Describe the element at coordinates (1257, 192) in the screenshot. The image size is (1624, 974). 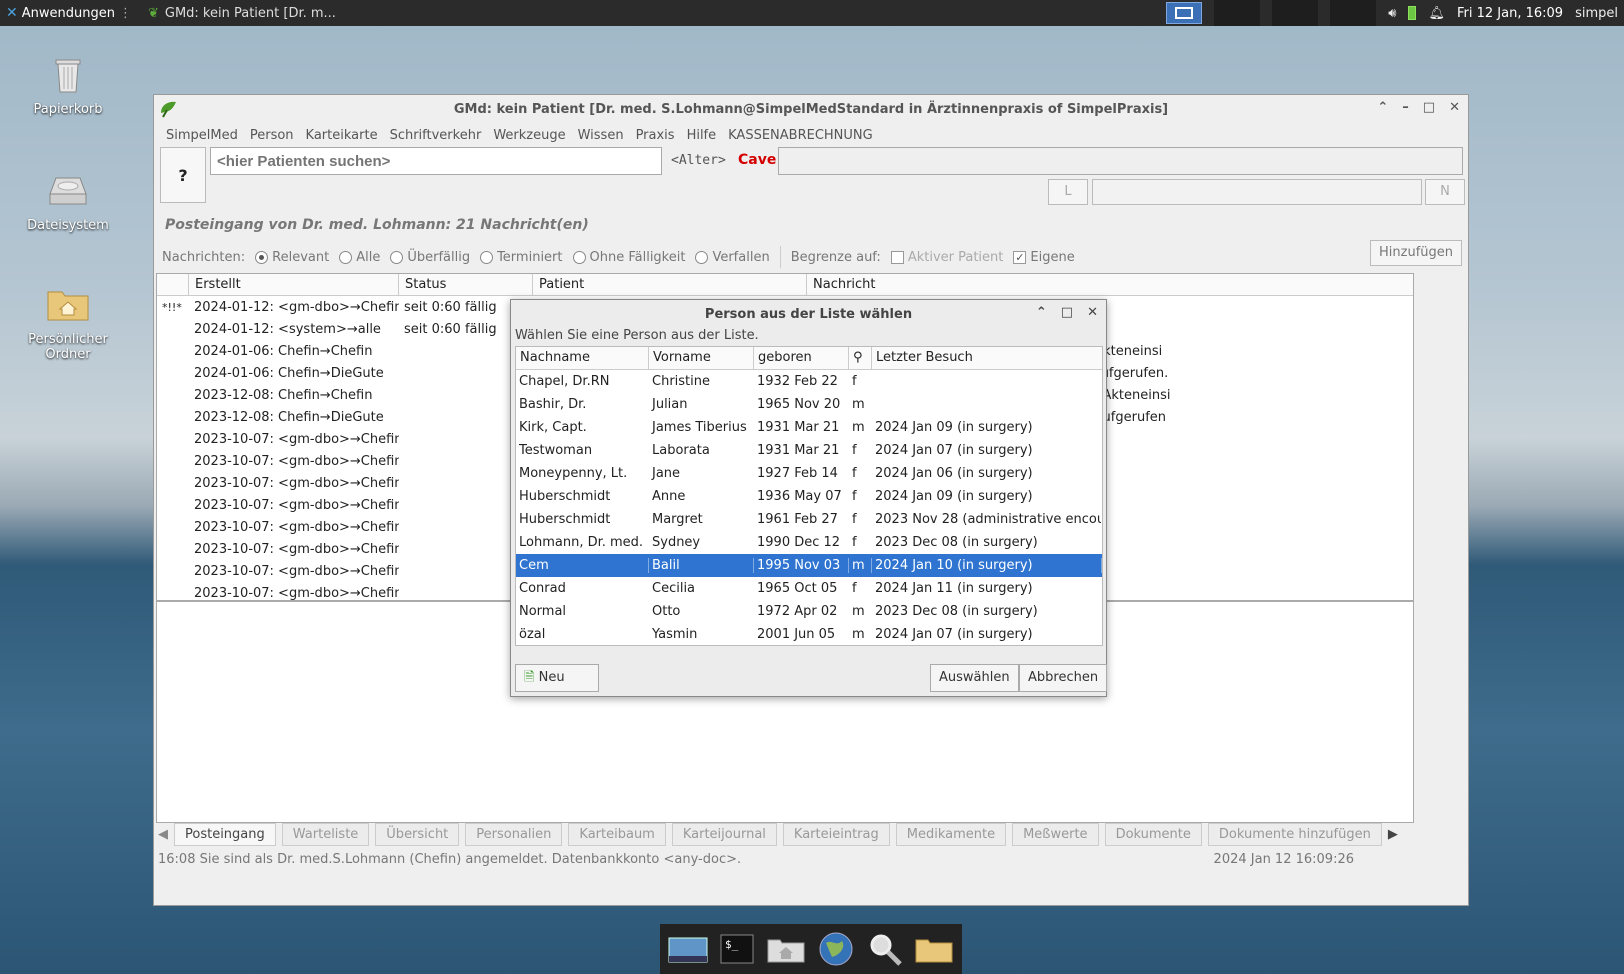
I see `navigation-field` at that location.